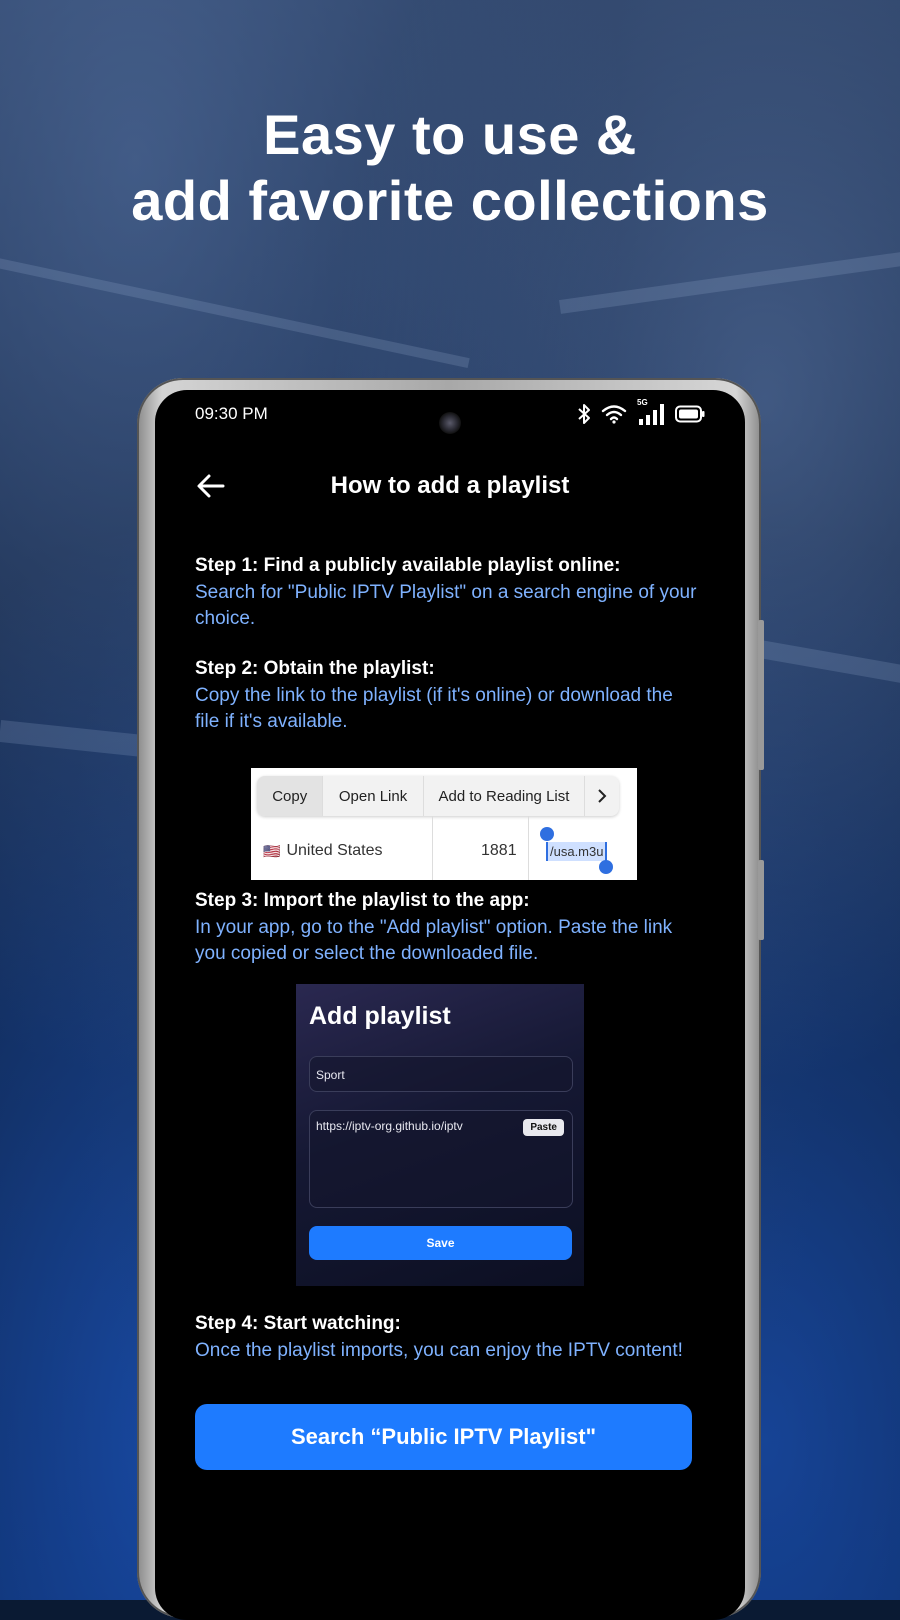 The height and width of the screenshot is (1620, 900). I want to click on playlist-name-value: Sport, so click(330, 1075).